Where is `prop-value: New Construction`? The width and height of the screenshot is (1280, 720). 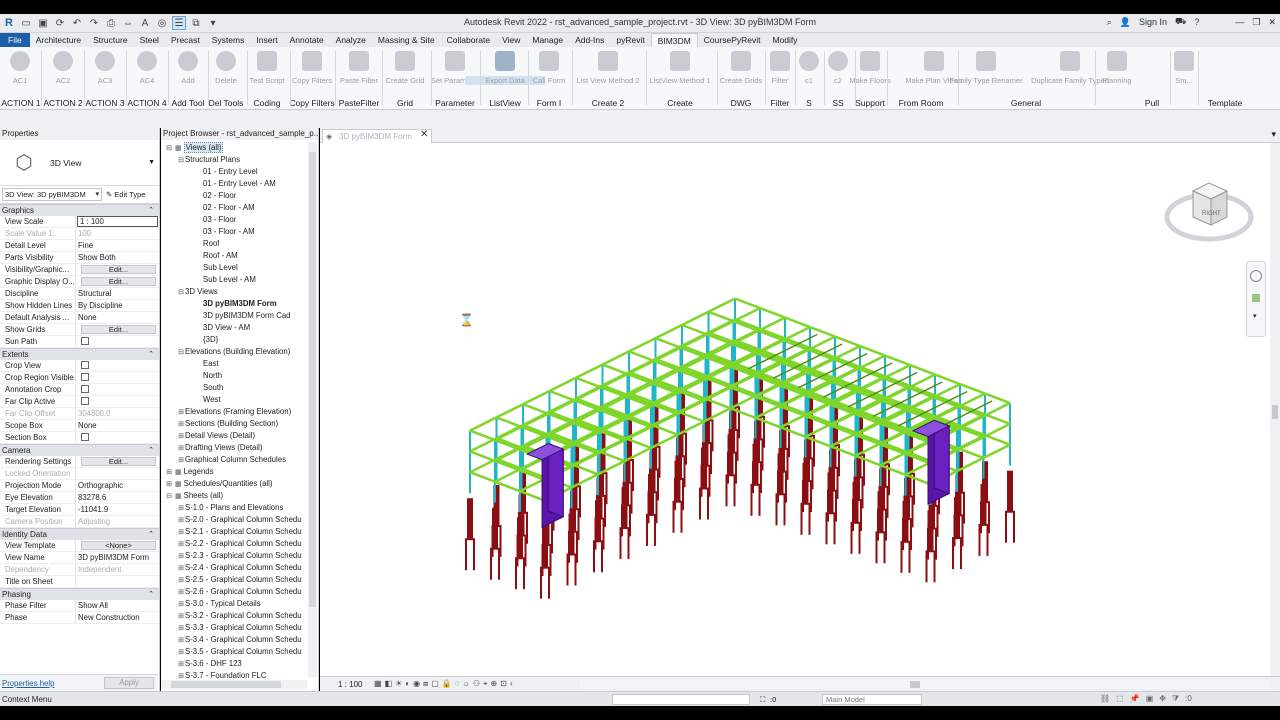 prop-value: New Construction is located at coordinates (117, 617).